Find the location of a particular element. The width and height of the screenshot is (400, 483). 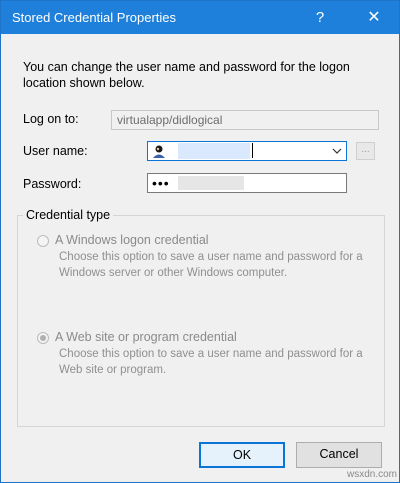

title-bar: Stored Credential Properties ? ✕ is located at coordinates (200, 17).